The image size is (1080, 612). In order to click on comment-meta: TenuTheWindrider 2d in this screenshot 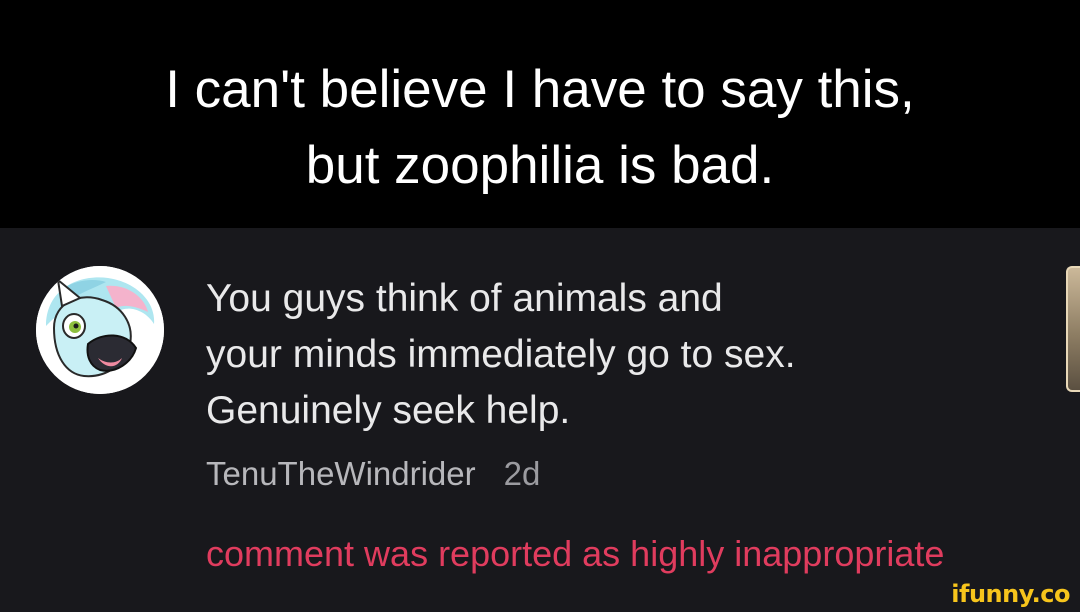, I will do `click(373, 474)`.